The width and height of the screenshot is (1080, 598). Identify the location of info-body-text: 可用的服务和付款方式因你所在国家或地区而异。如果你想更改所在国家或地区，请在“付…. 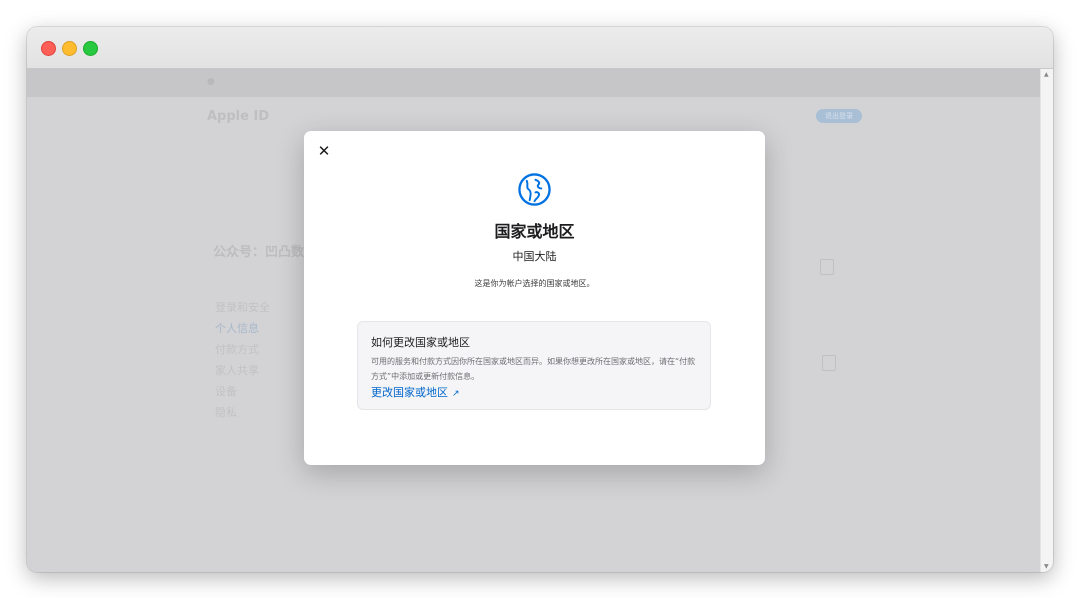
(533, 369).